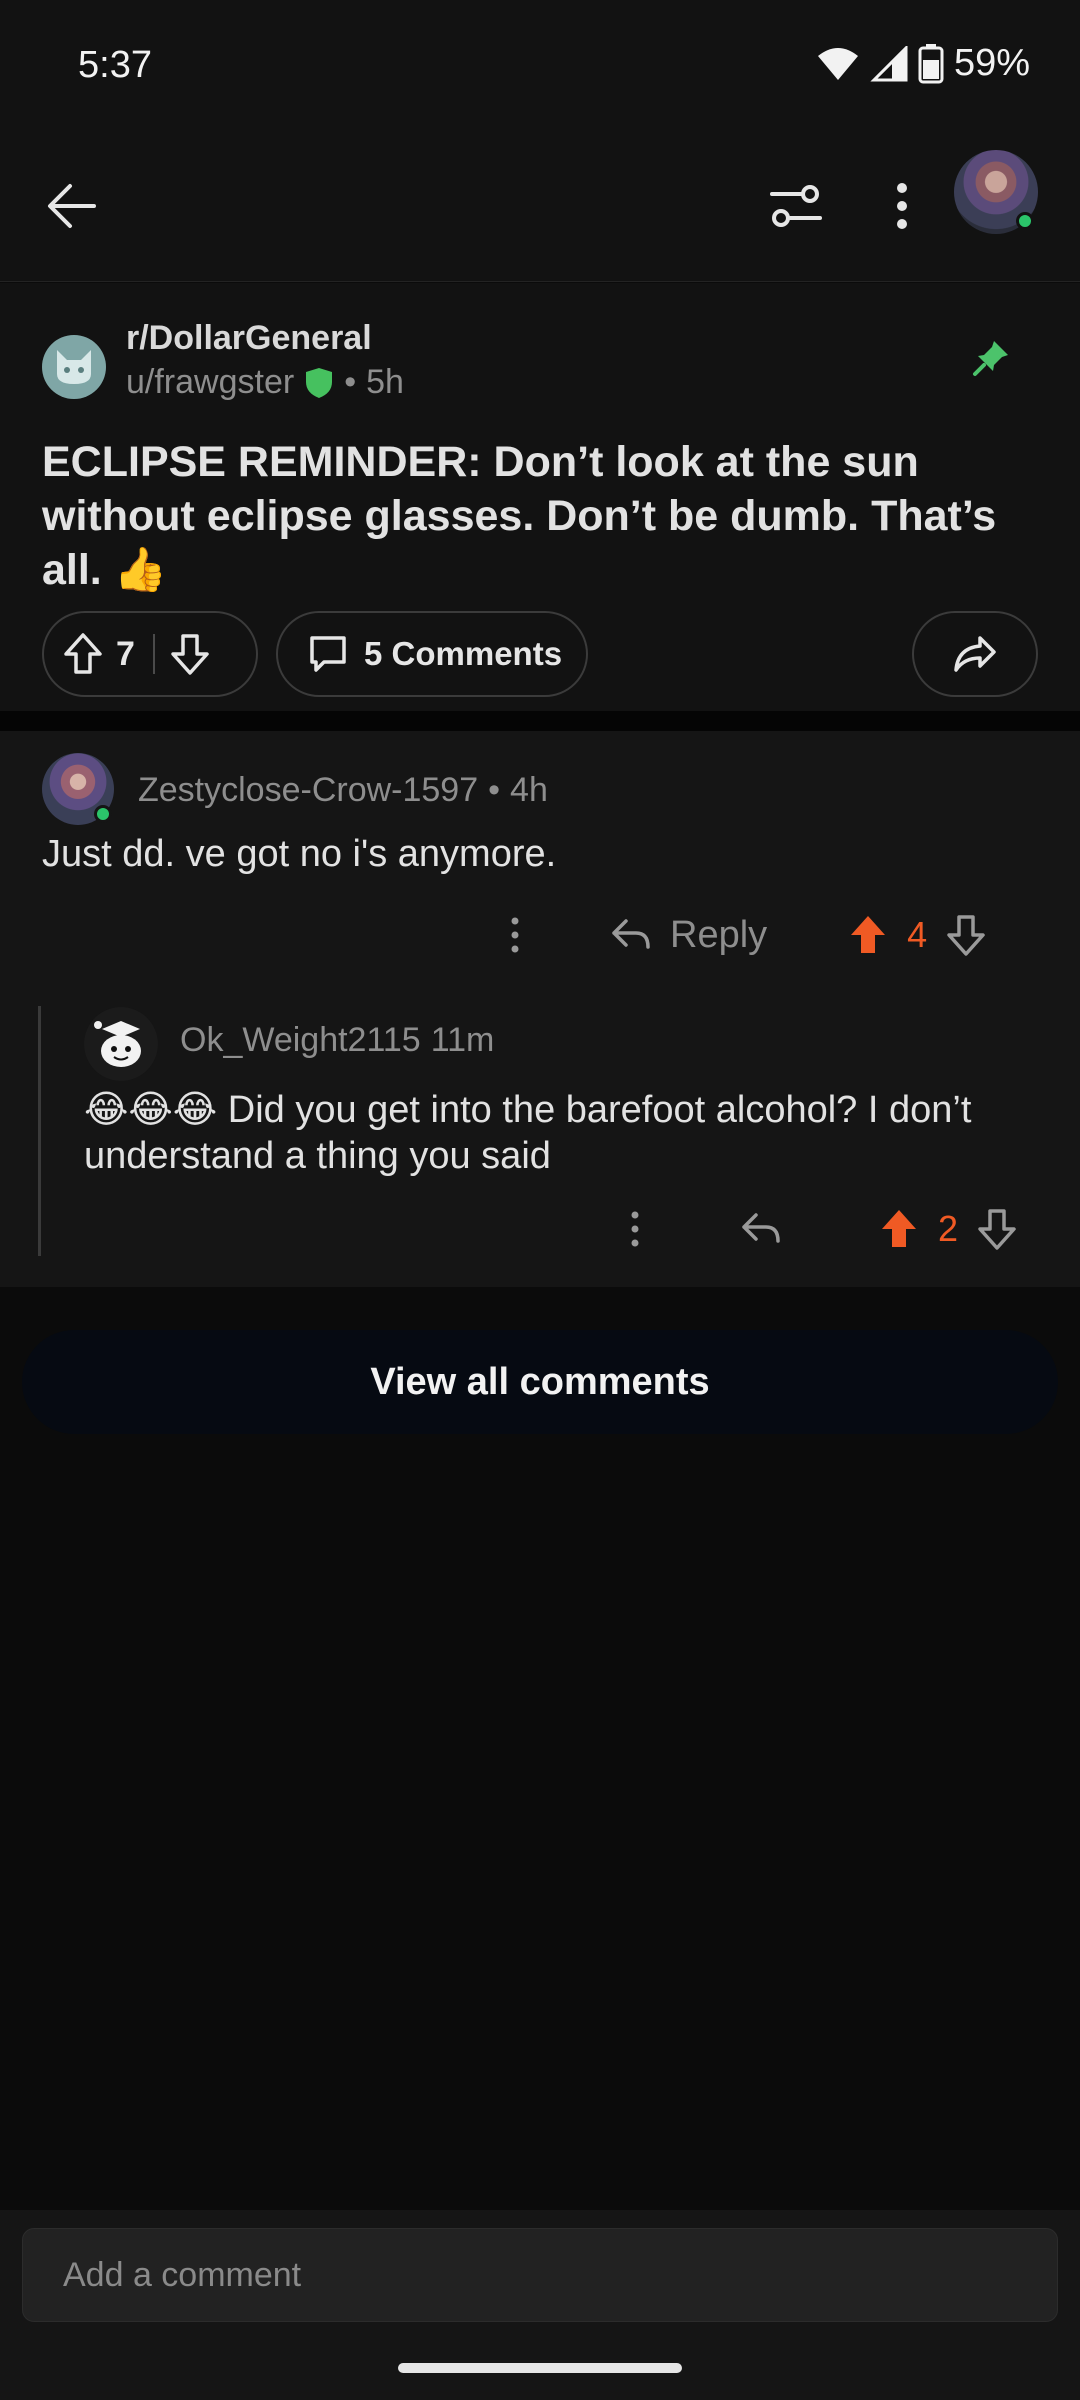 The height and width of the screenshot is (2400, 1080). Describe the element at coordinates (463, 653) in the screenshot. I see `comments-count-label: 5 Comments` at that location.